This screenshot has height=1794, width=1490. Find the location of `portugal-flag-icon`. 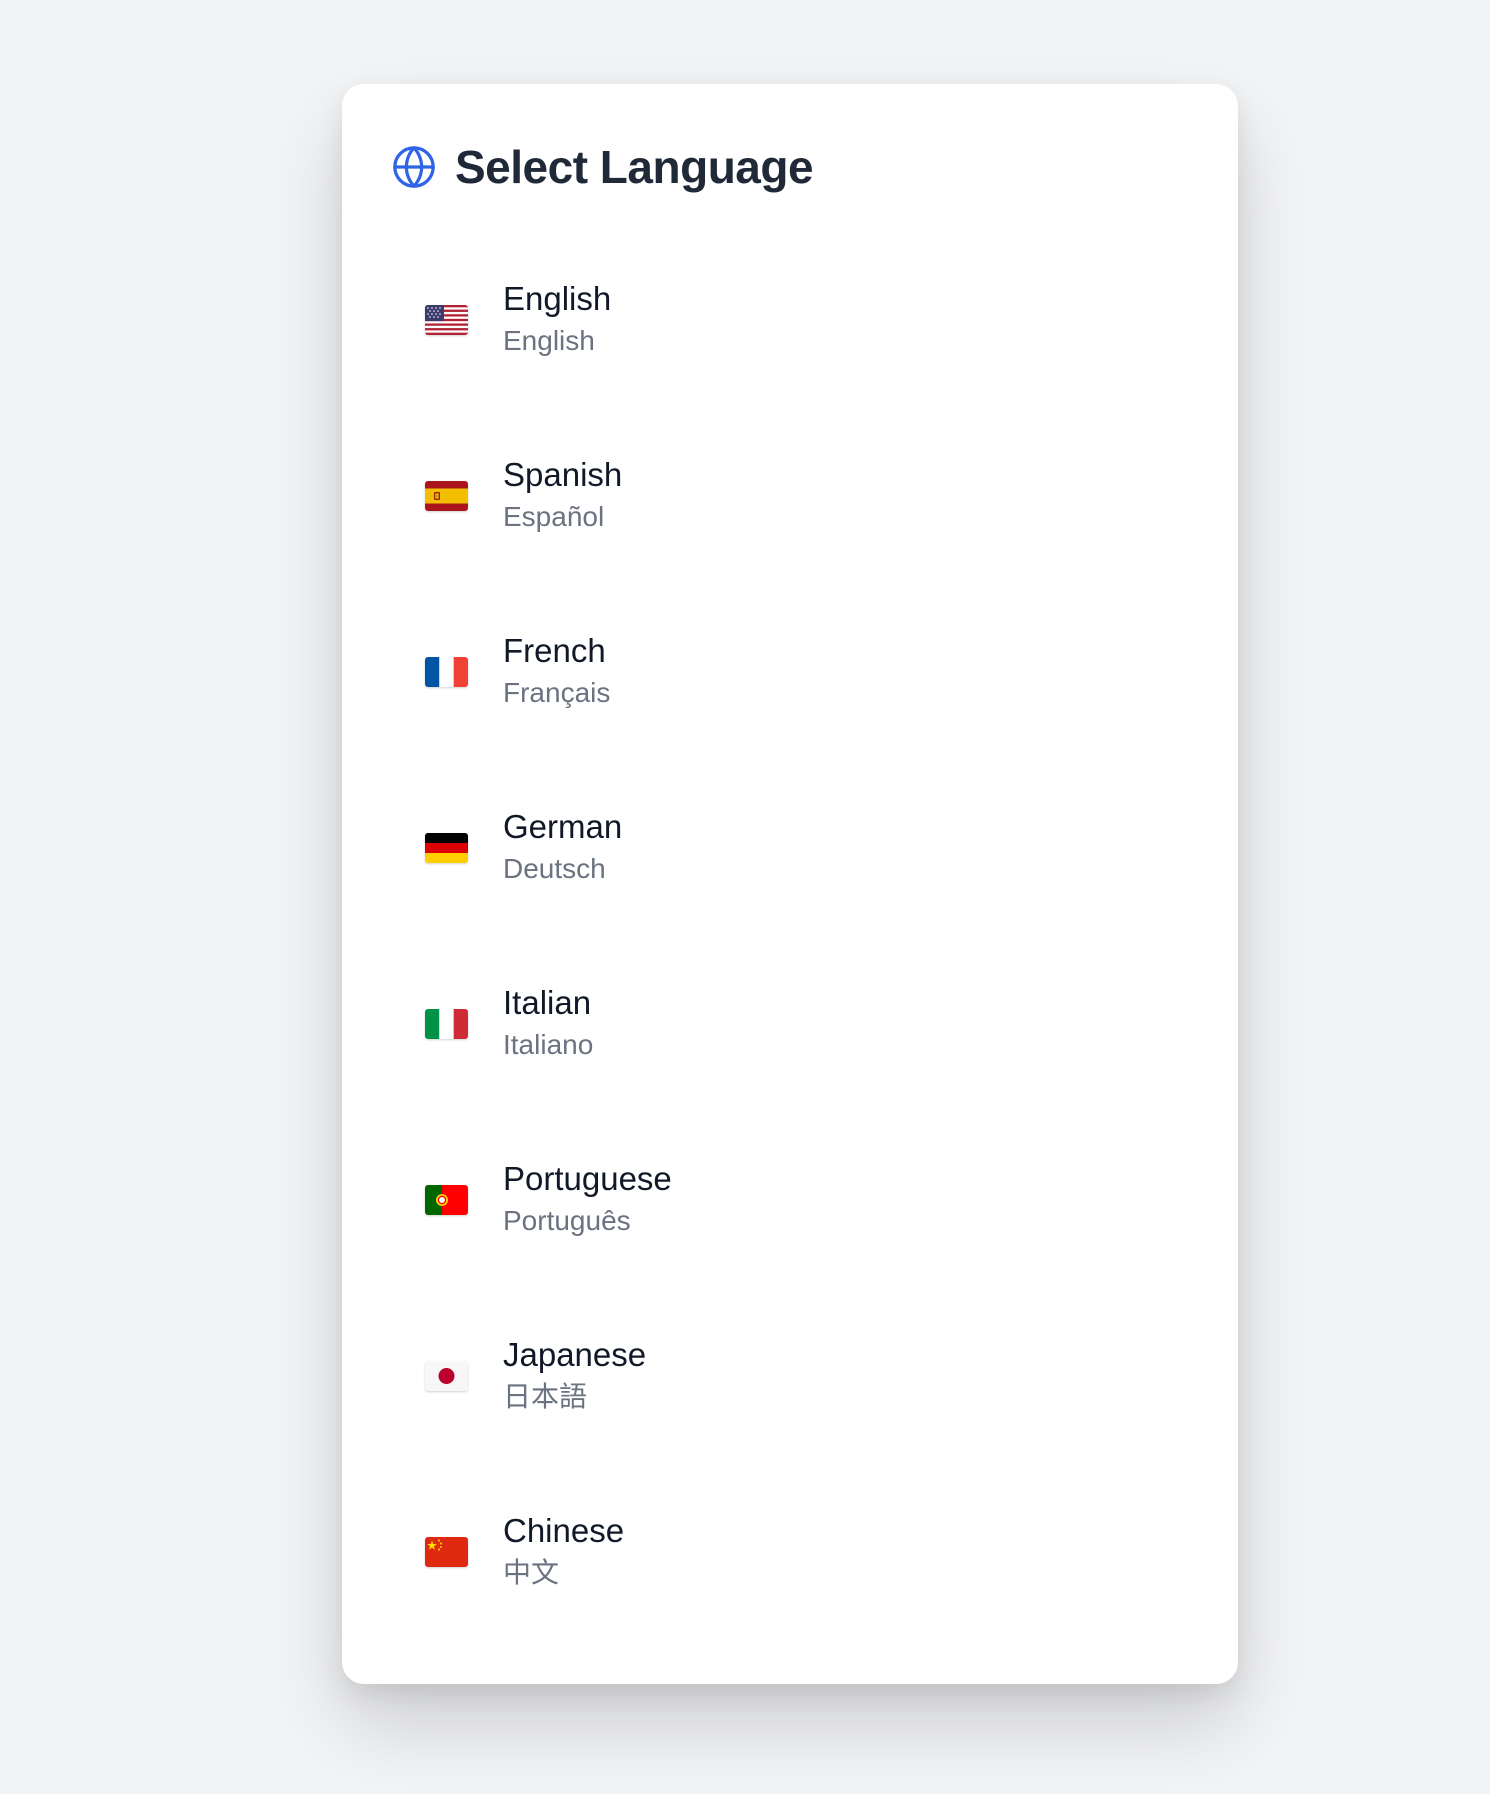

portugal-flag-icon is located at coordinates (446, 1200).